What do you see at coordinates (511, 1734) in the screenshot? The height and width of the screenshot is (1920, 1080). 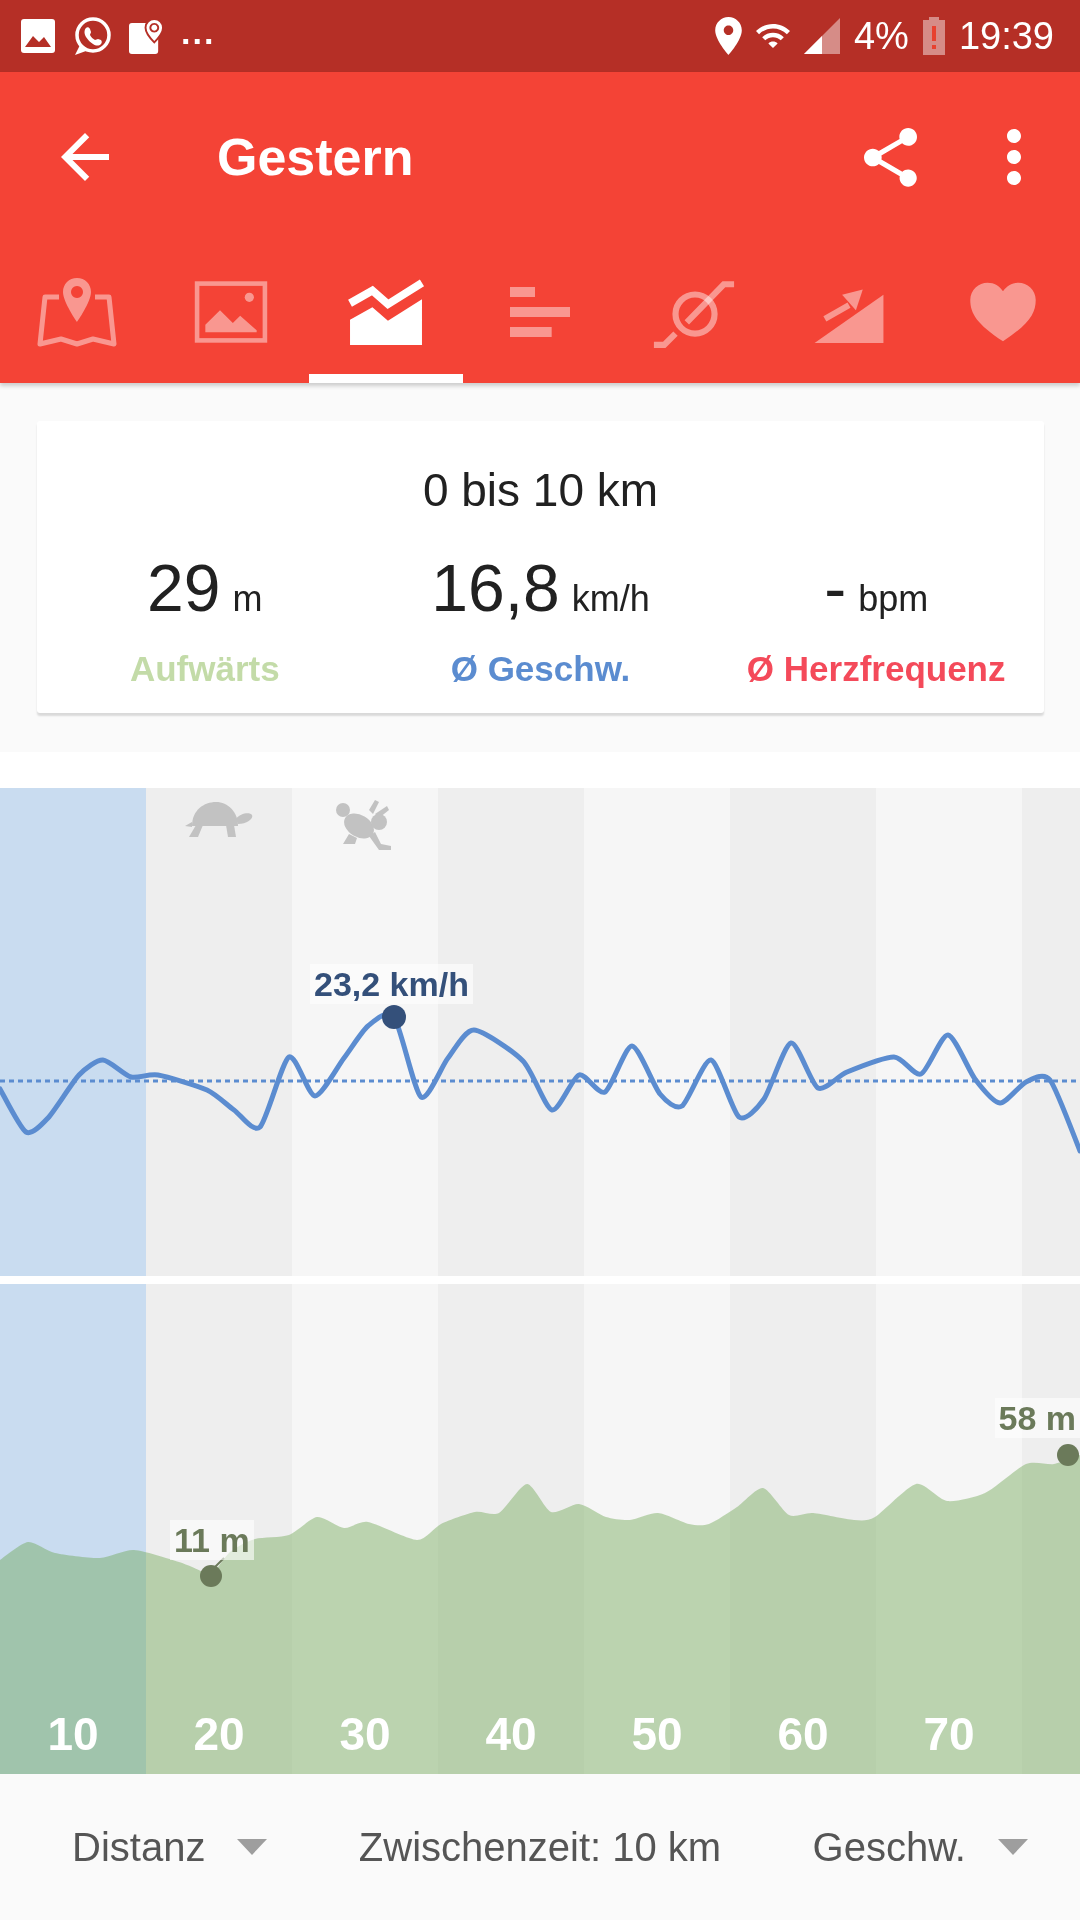 I see `distance-label: 40` at bounding box center [511, 1734].